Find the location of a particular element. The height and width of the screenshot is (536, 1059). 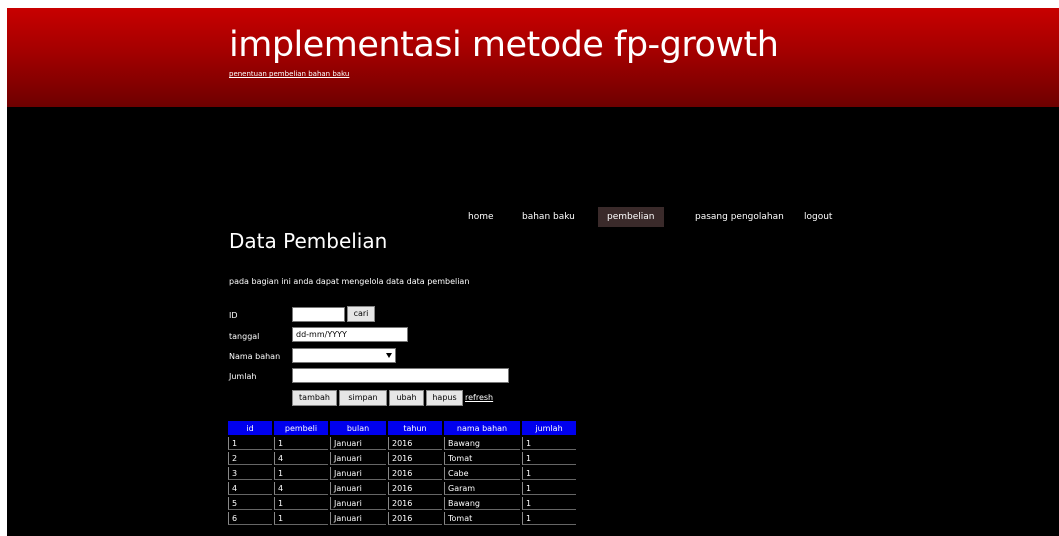

tambah-button: tambah is located at coordinates (314, 398).